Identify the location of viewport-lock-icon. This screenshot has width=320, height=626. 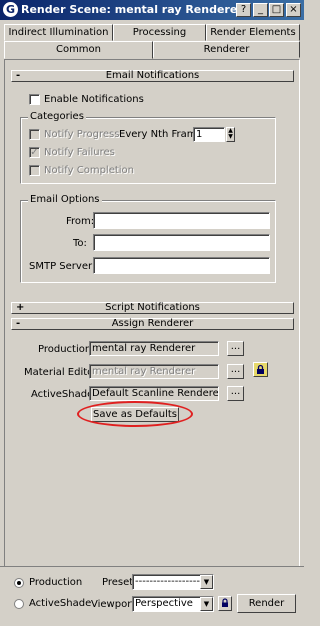
(225, 603).